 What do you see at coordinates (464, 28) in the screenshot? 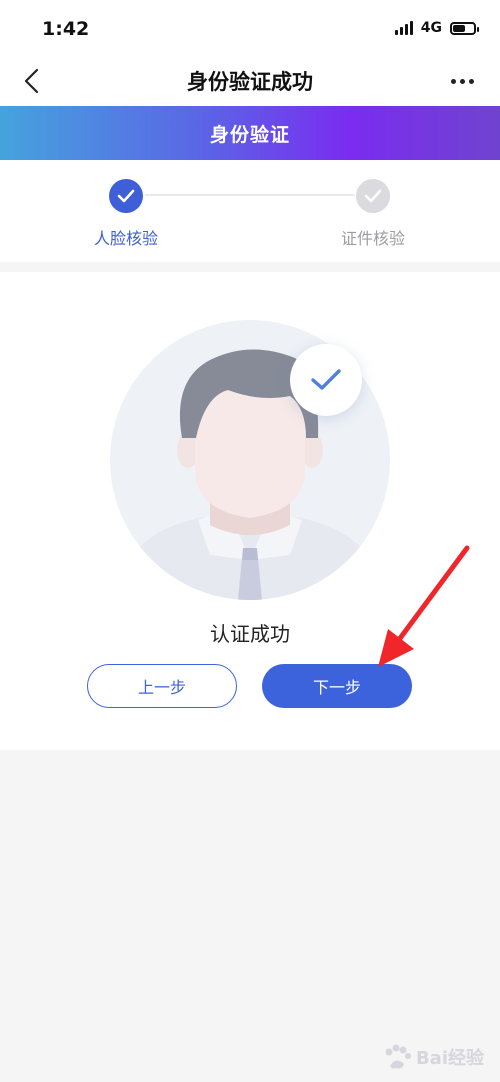
I see `battery-icon` at bounding box center [464, 28].